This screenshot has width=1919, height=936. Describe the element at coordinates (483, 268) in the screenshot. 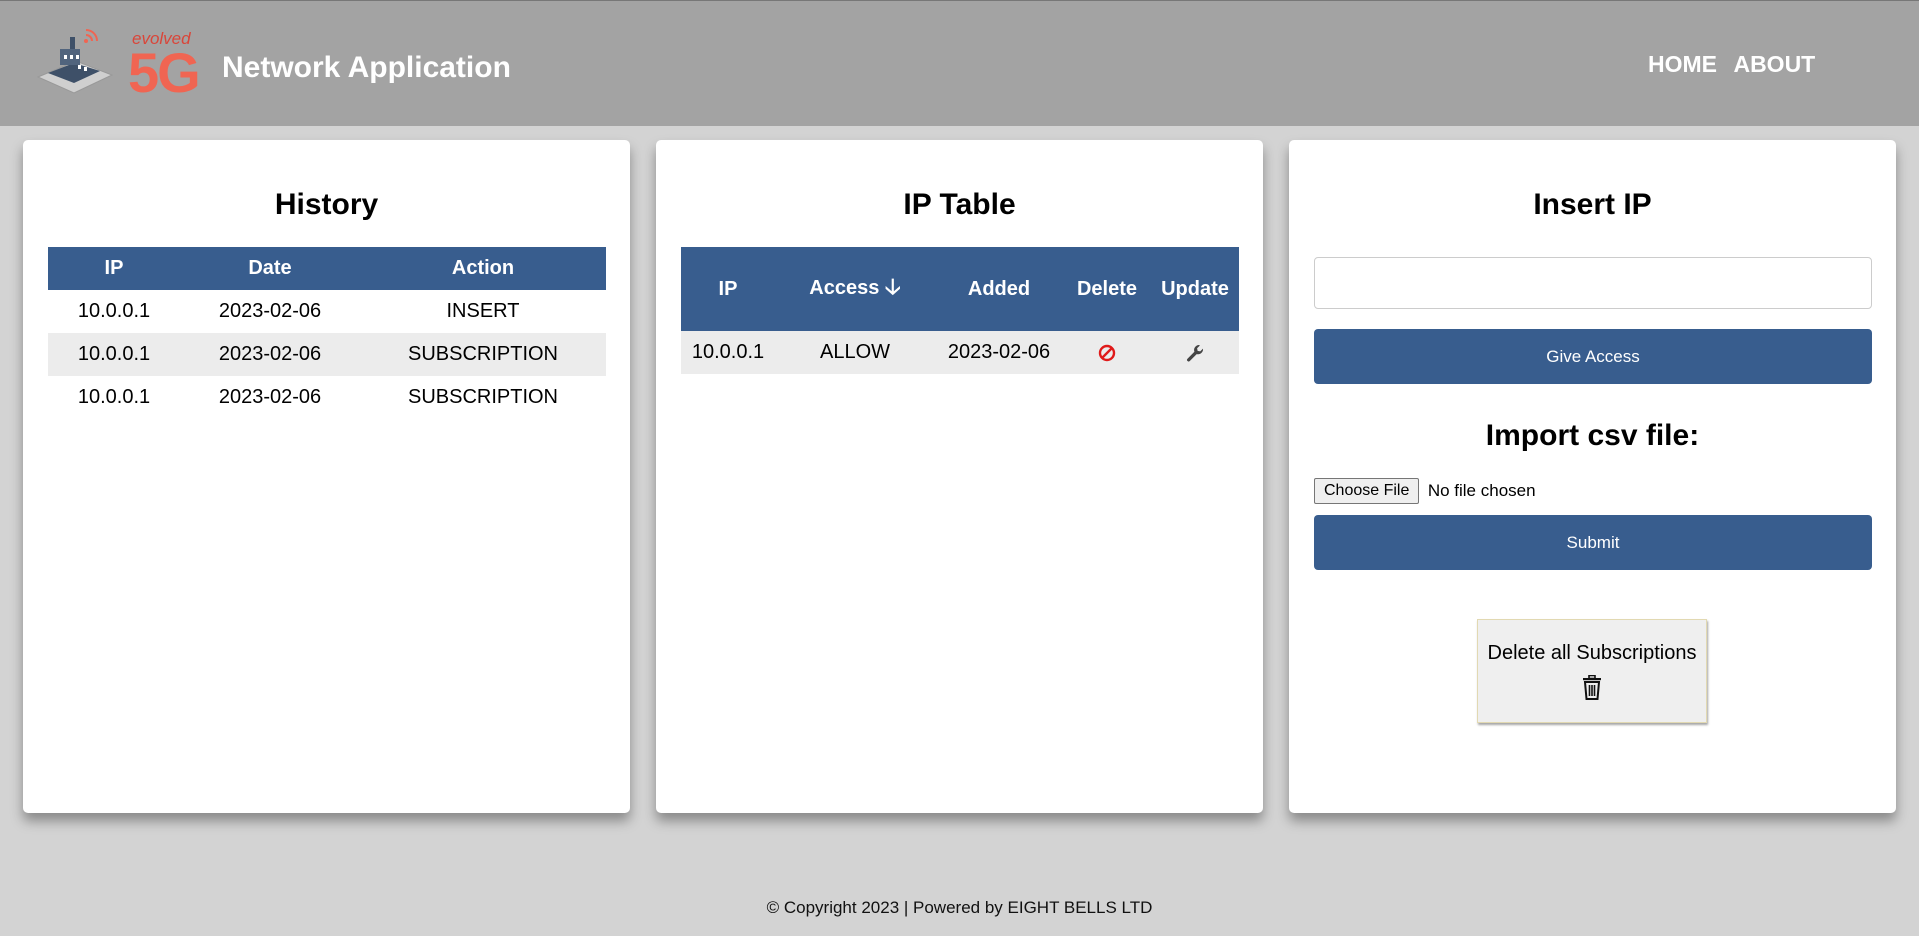

I see `history-col-action: Action` at that location.